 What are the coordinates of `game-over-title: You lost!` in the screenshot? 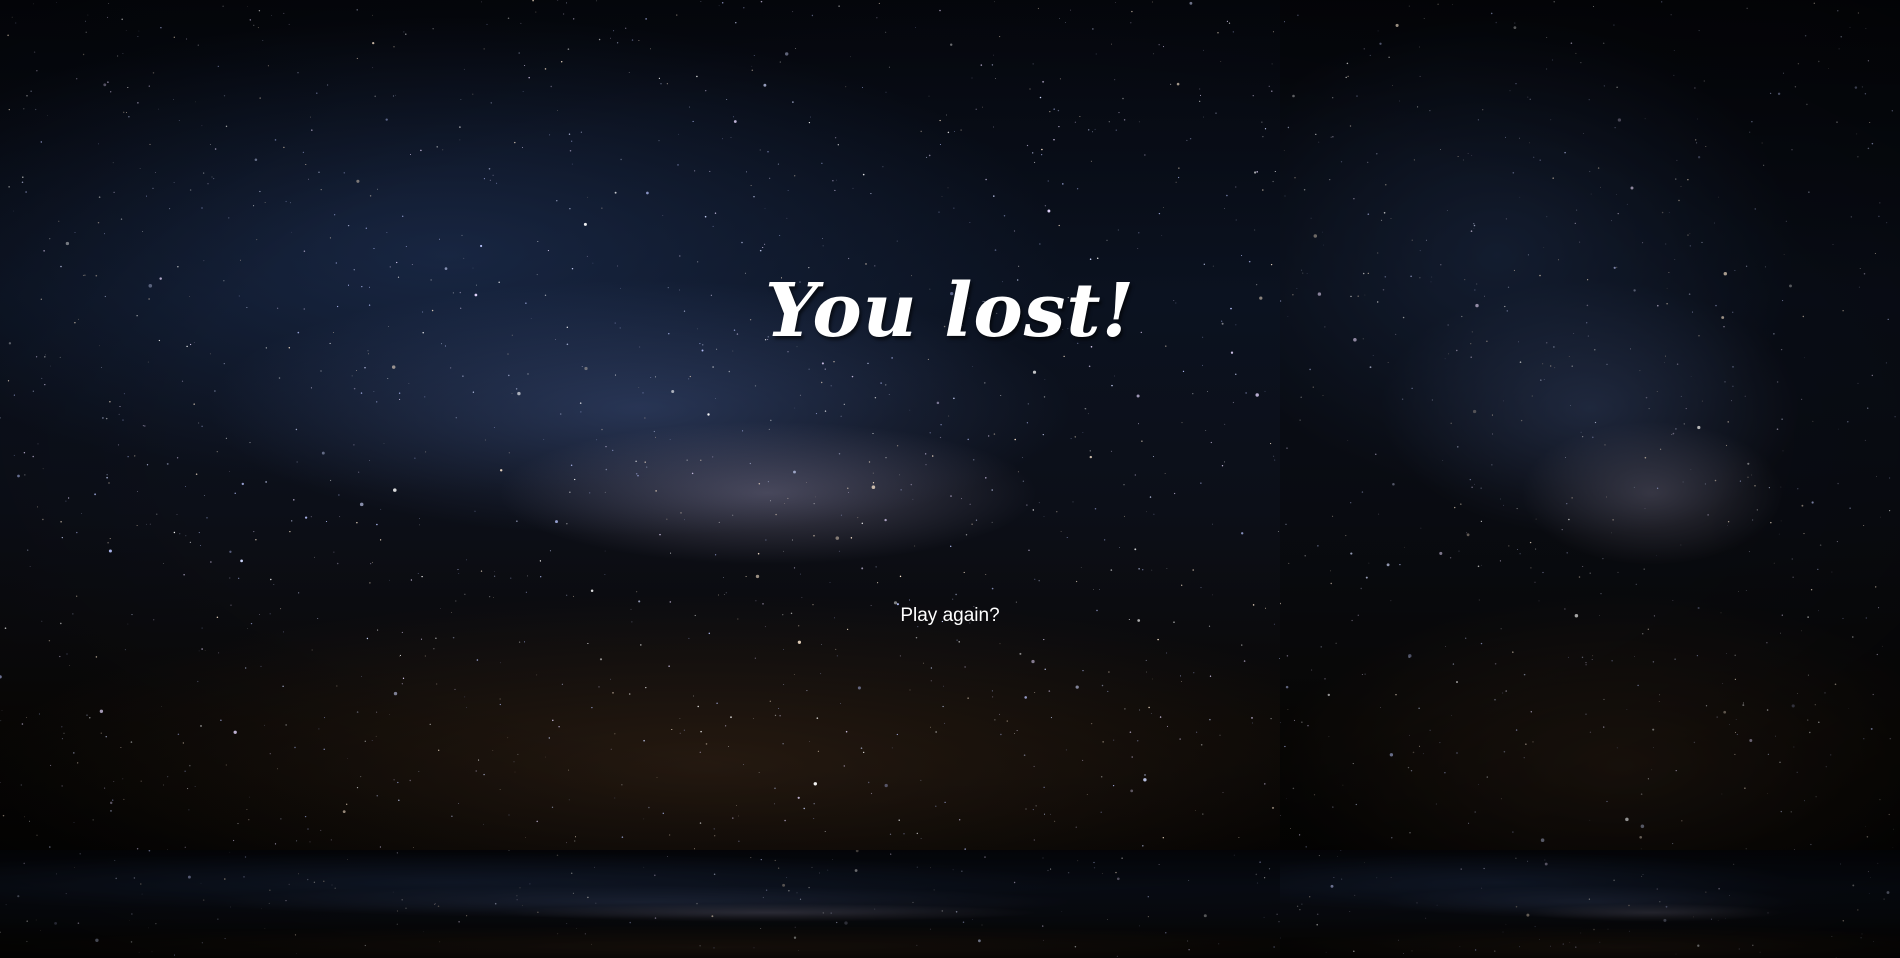 It's located at (950, 311).